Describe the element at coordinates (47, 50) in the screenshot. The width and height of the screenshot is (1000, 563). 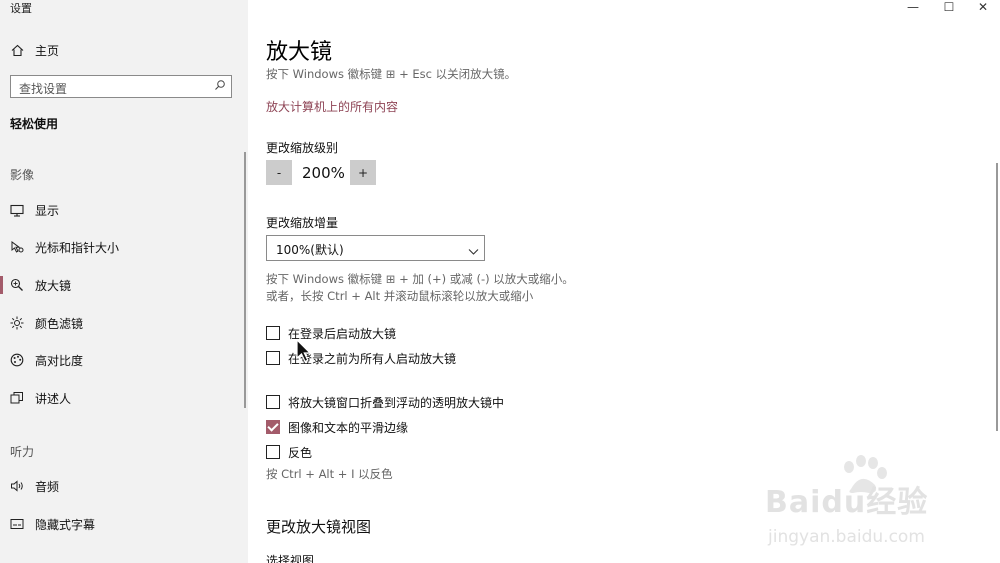
I see `sidebar-item-label: 主页` at that location.